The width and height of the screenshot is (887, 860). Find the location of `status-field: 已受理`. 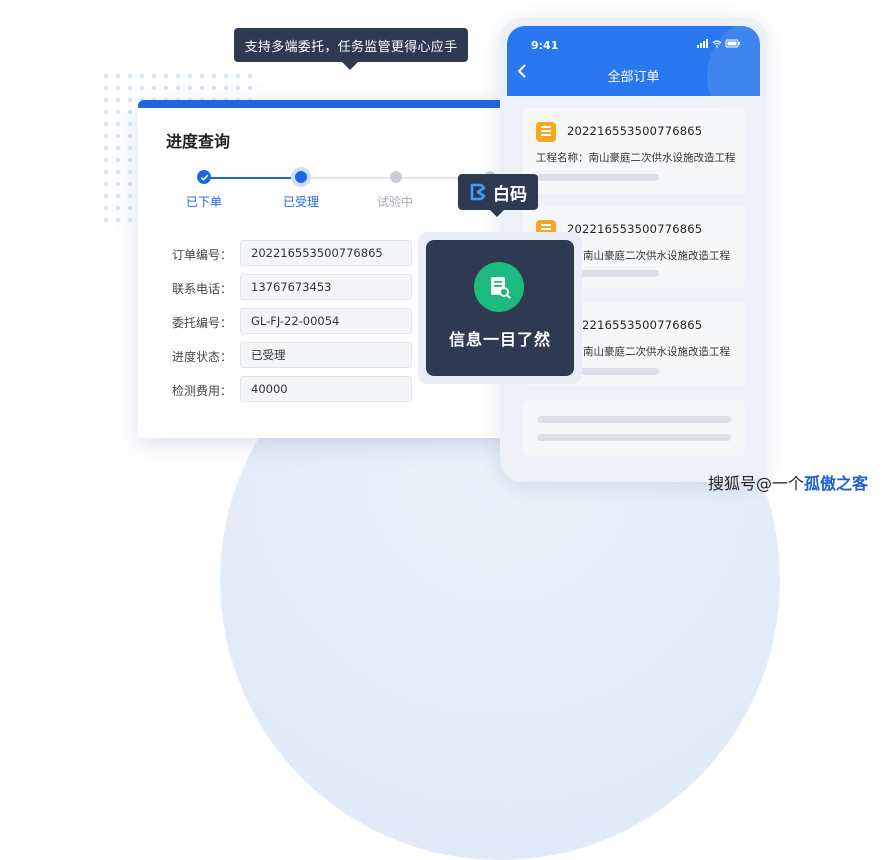

status-field: 已受理 is located at coordinates (326, 355).